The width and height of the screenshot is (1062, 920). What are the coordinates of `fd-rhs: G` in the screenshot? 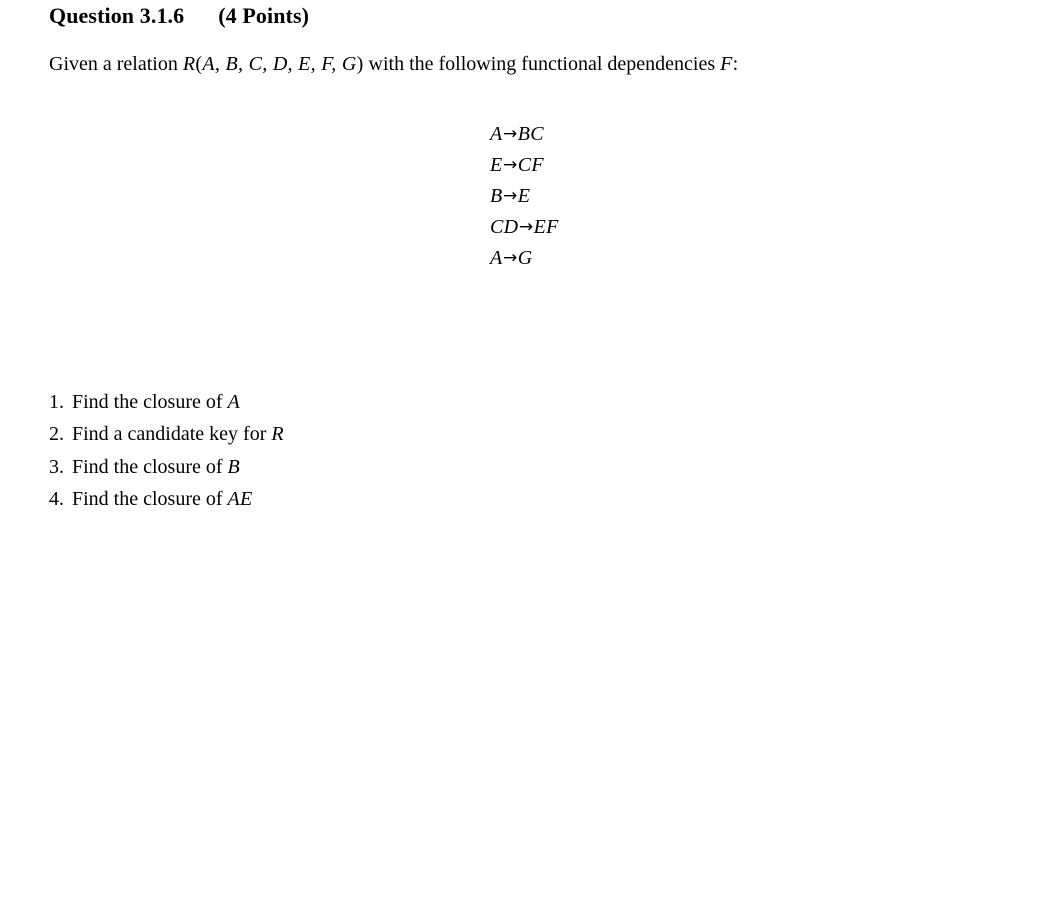 It's located at (525, 258).